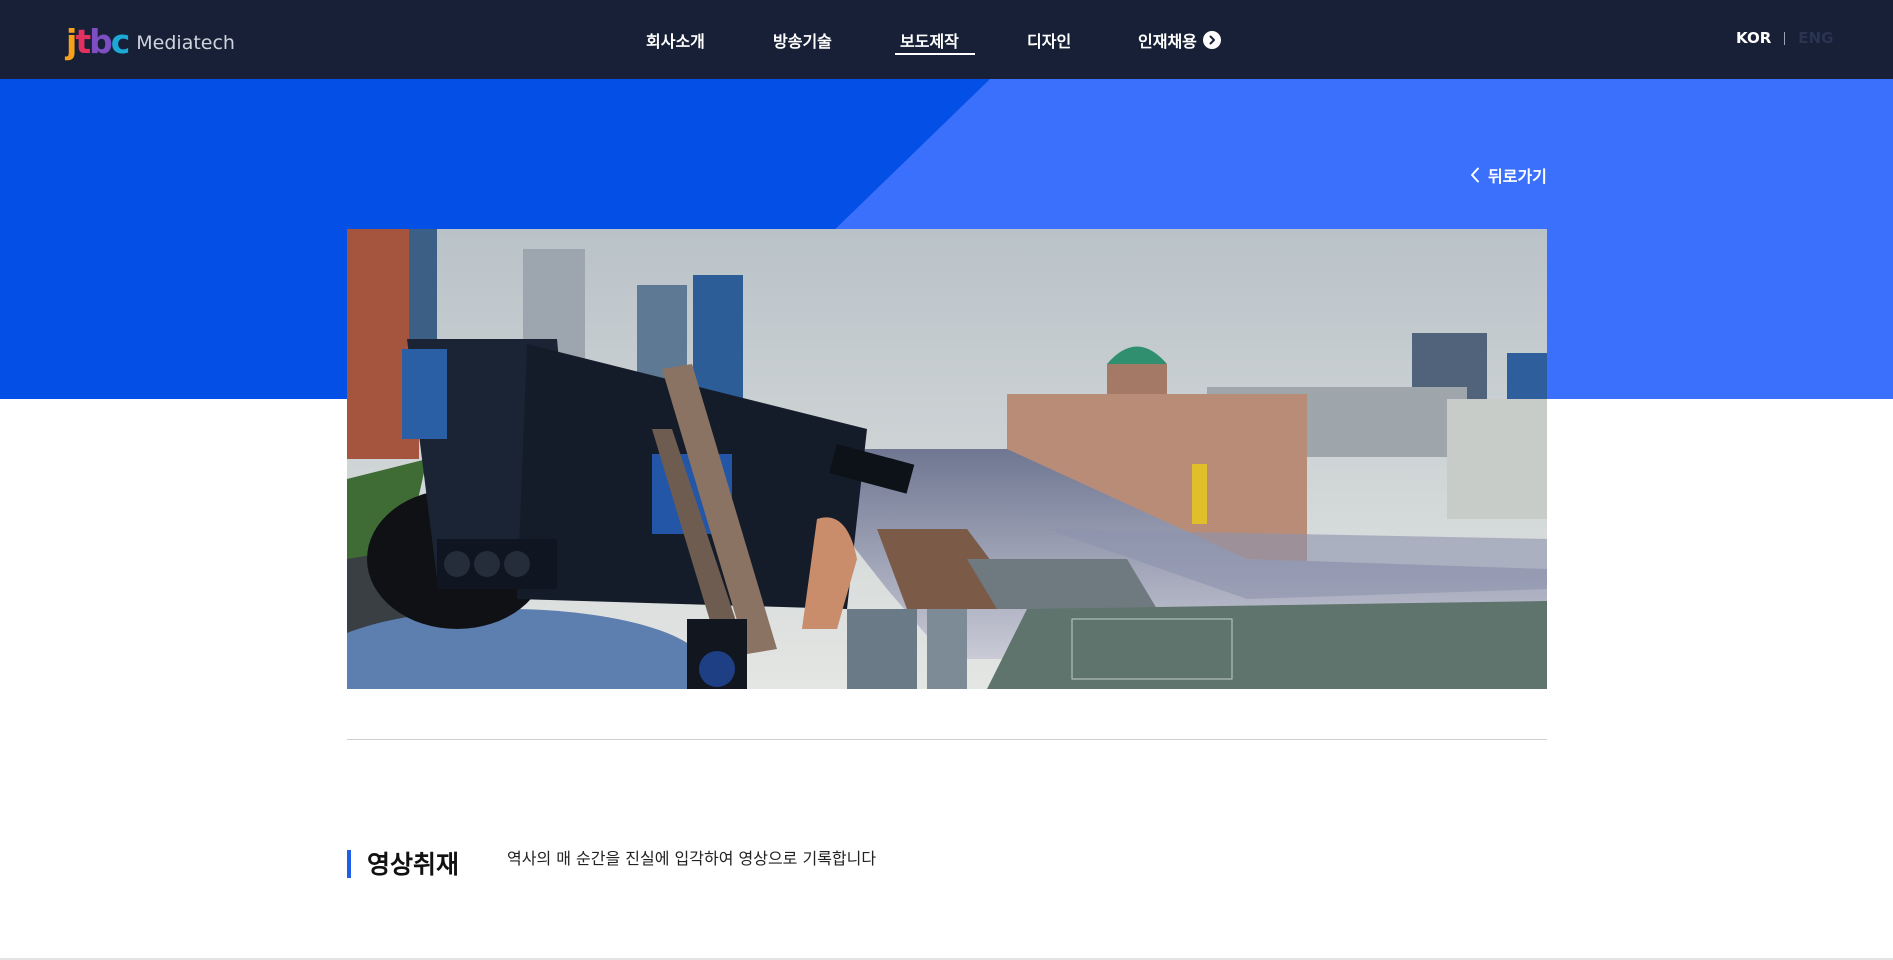 Image resolution: width=1893 pixels, height=960 pixels. Describe the element at coordinates (1475, 175) in the screenshot. I see `chevron-left-icon` at that location.